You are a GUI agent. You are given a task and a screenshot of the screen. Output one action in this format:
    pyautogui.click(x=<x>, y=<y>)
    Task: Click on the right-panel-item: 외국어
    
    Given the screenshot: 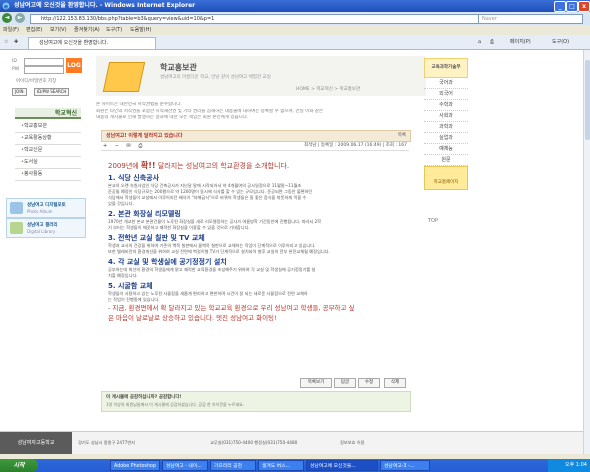 What is the action you would take?
    pyautogui.click(x=446, y=94)
    